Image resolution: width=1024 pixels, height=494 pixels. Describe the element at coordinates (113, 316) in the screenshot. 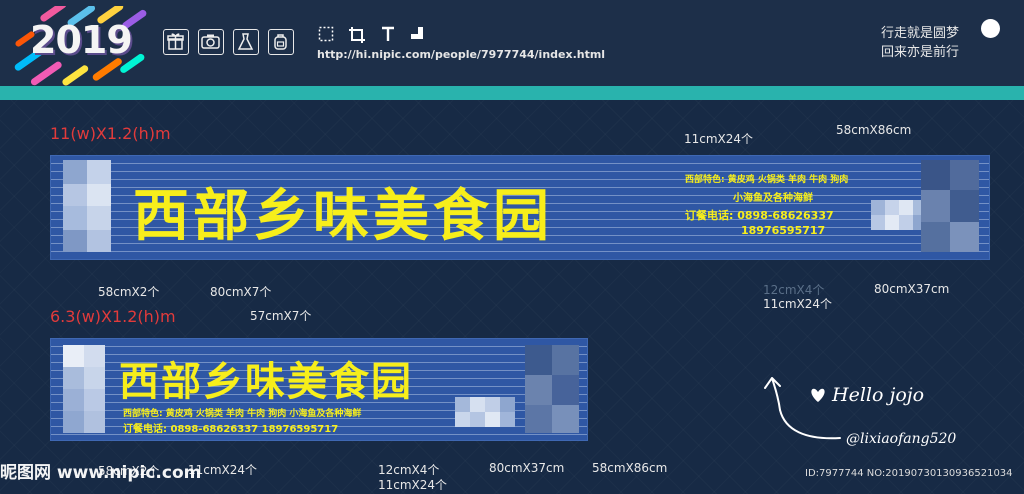

I see `small-banner-size-label: 6.3(w)X1.2(h)m` at that location.